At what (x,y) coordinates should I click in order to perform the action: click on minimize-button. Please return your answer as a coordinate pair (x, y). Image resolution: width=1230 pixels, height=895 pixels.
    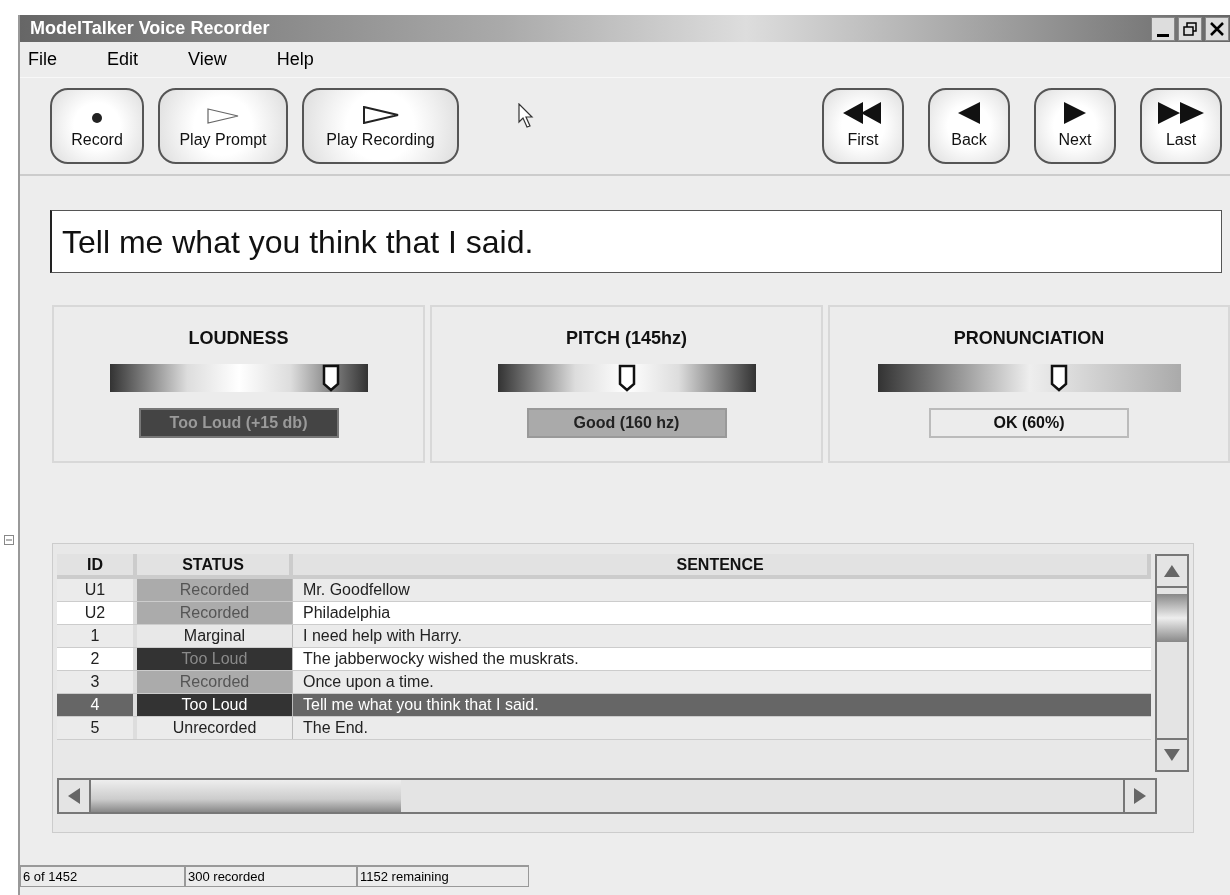
    Looking at the image, I should click on (1163, 28).